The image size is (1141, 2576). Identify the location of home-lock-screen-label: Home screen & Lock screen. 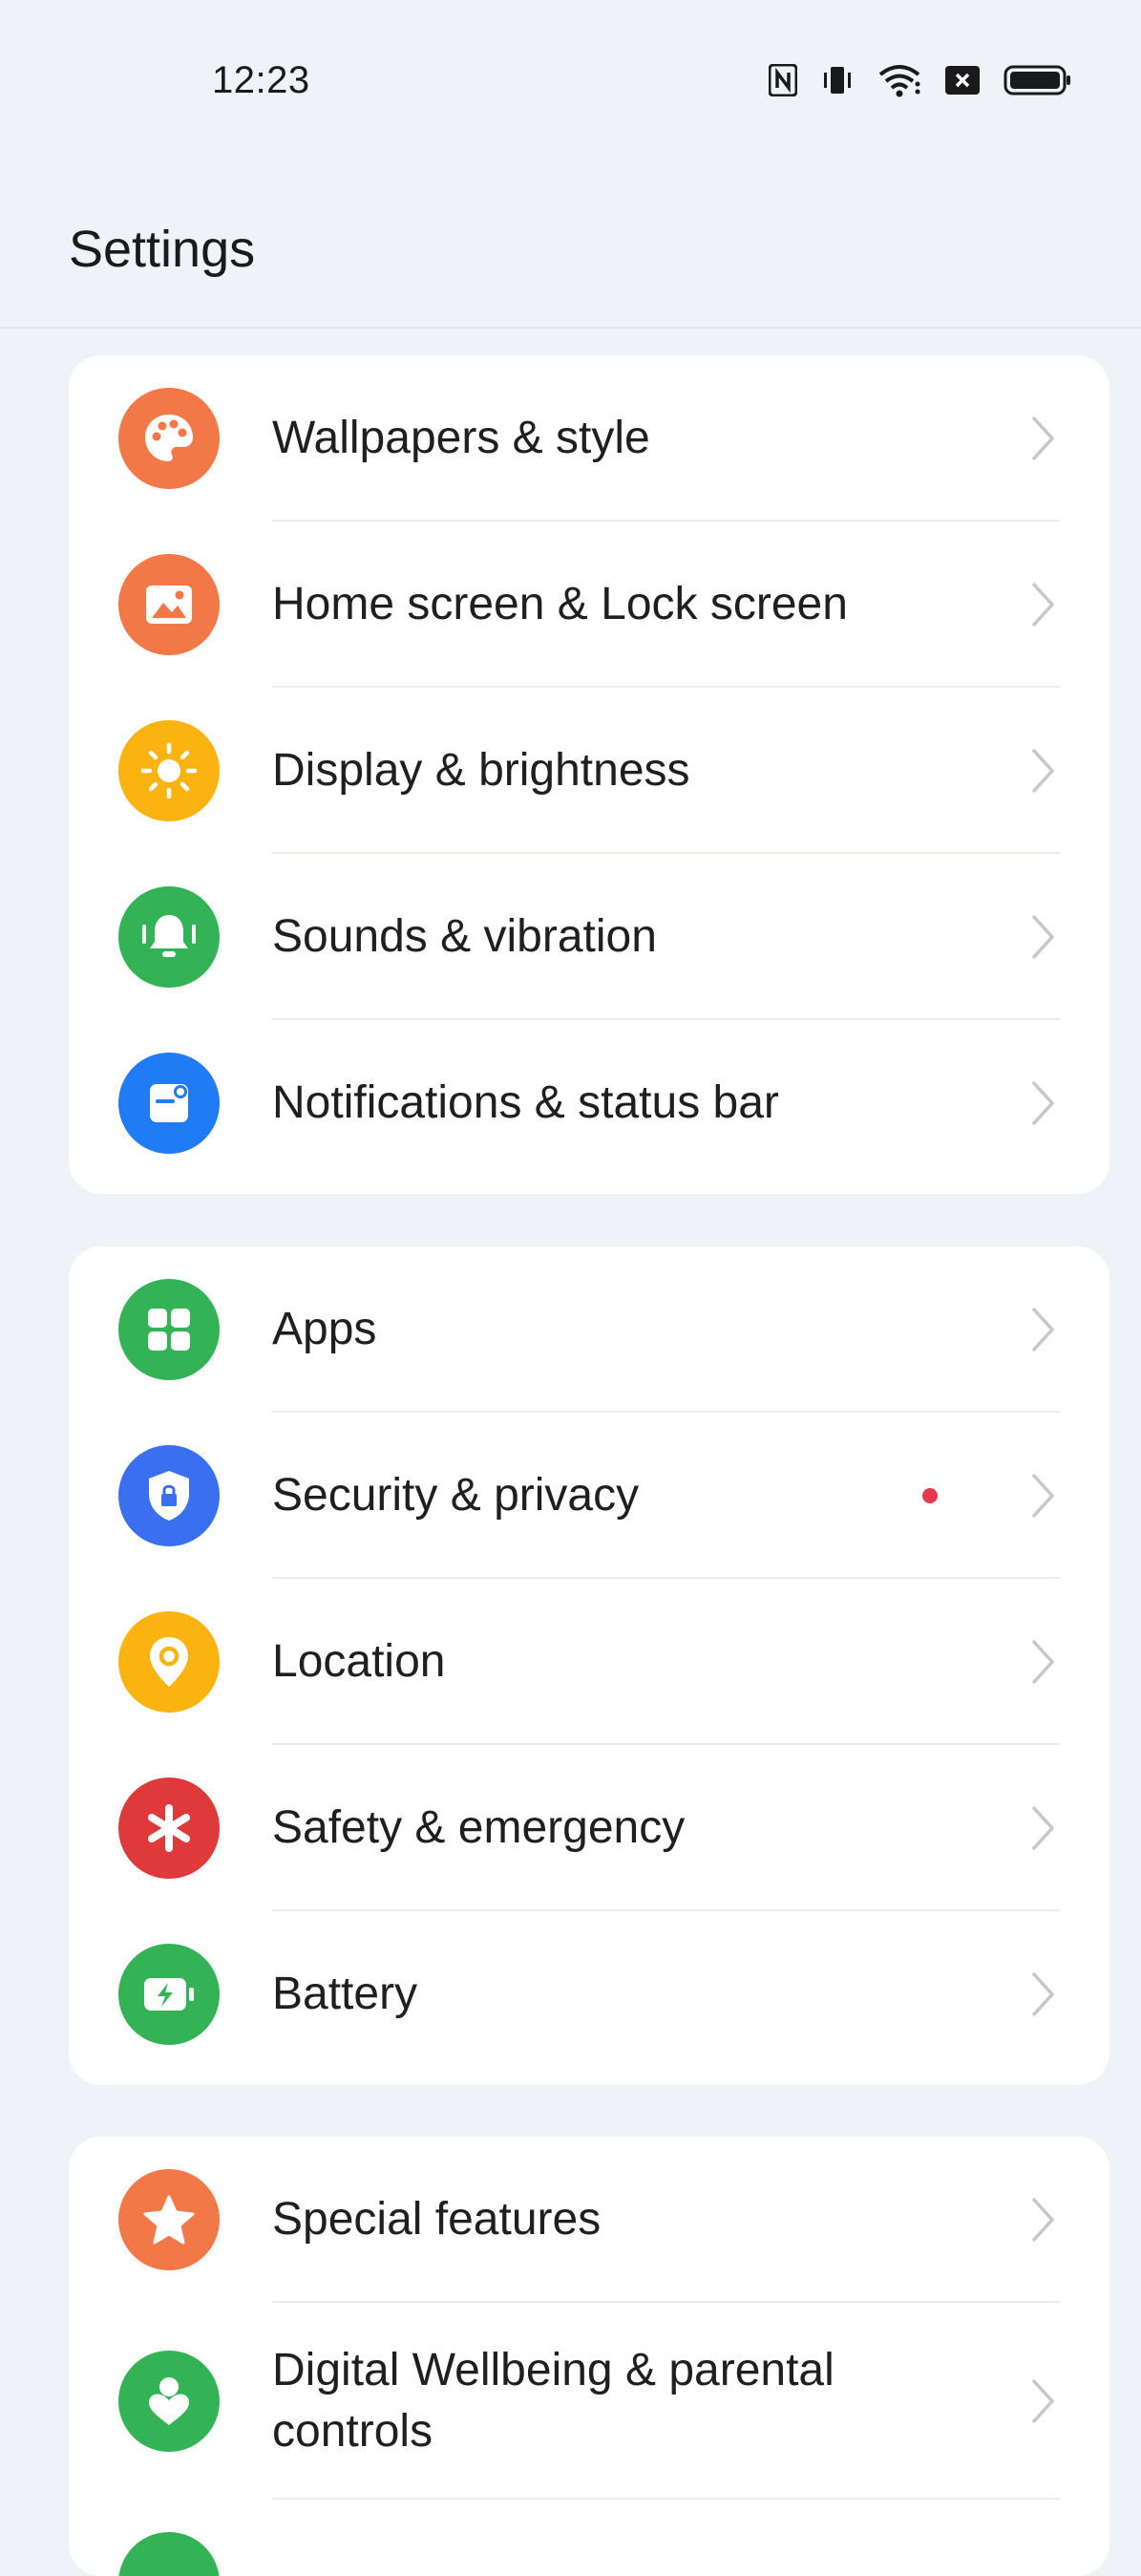
(560, 604).